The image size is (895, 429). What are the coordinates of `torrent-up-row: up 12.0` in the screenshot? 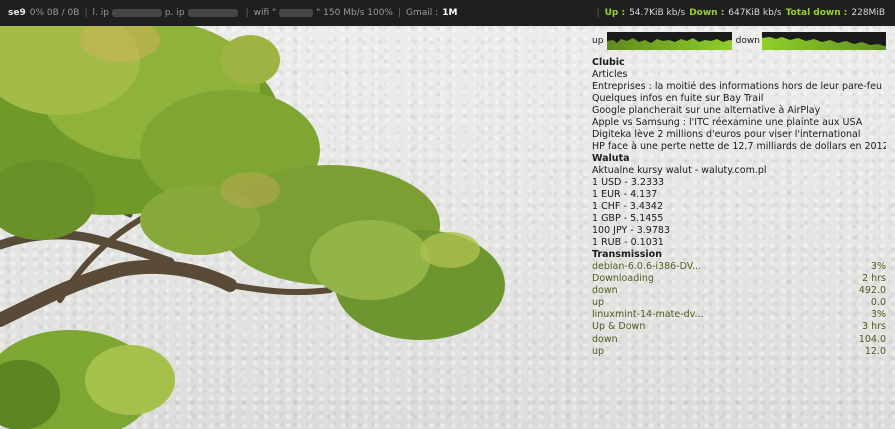 It's located at (739, 352).